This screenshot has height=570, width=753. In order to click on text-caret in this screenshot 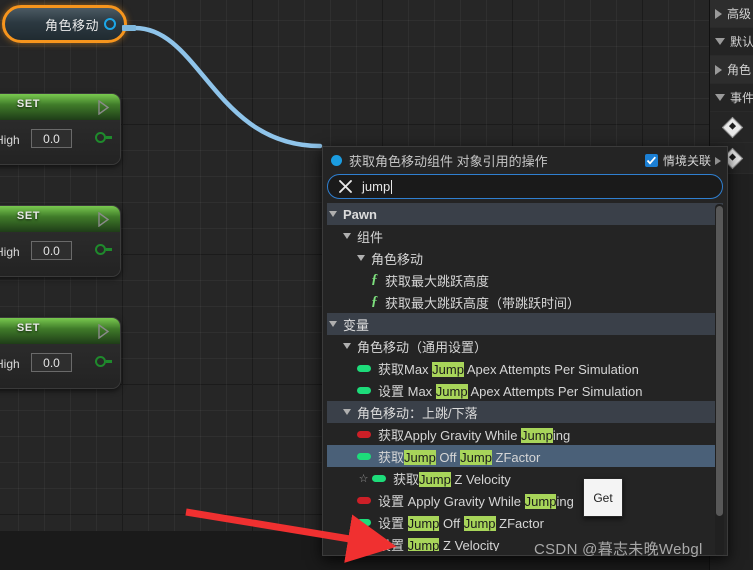, I will do `click(392, 186)`.